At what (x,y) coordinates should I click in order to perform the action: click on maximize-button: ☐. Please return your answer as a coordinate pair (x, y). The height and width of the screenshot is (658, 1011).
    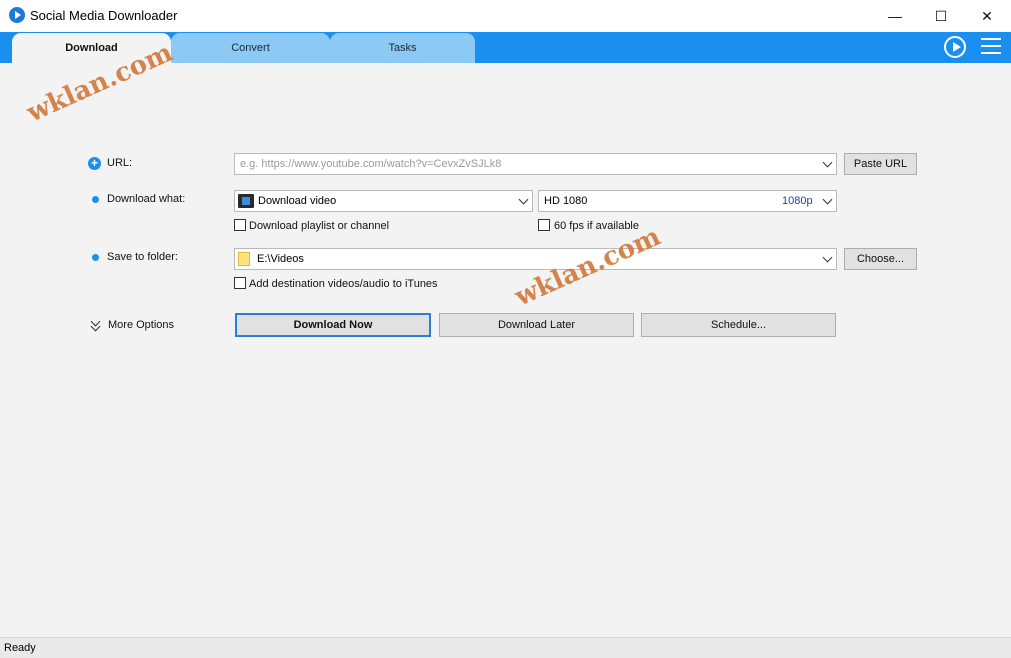
    Looking at the image, I should click on (941, 16).